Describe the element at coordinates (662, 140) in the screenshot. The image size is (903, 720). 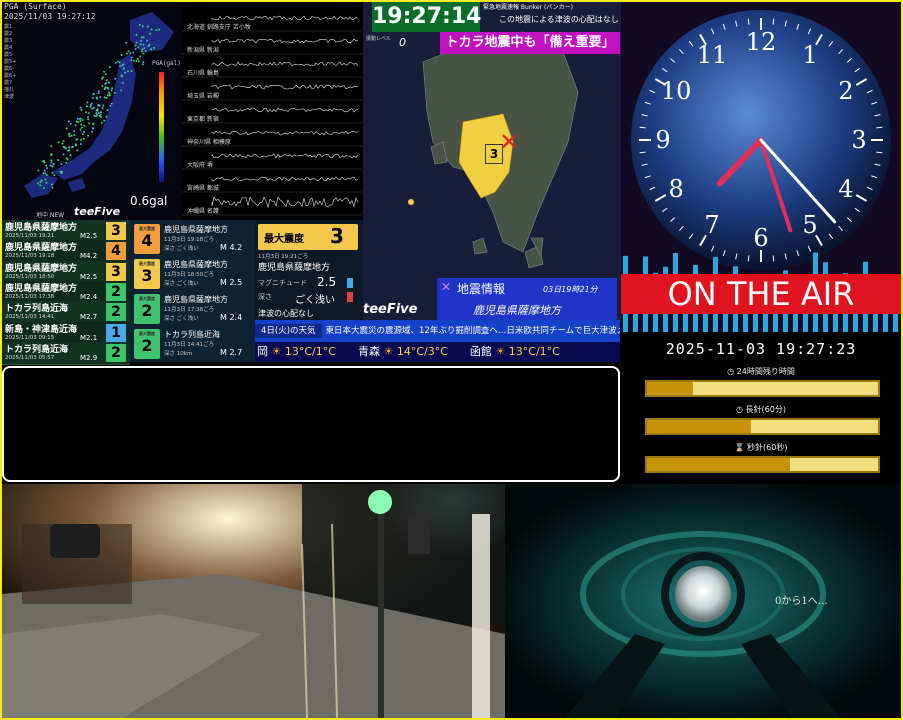
I see `clock-number: 9` at that location.